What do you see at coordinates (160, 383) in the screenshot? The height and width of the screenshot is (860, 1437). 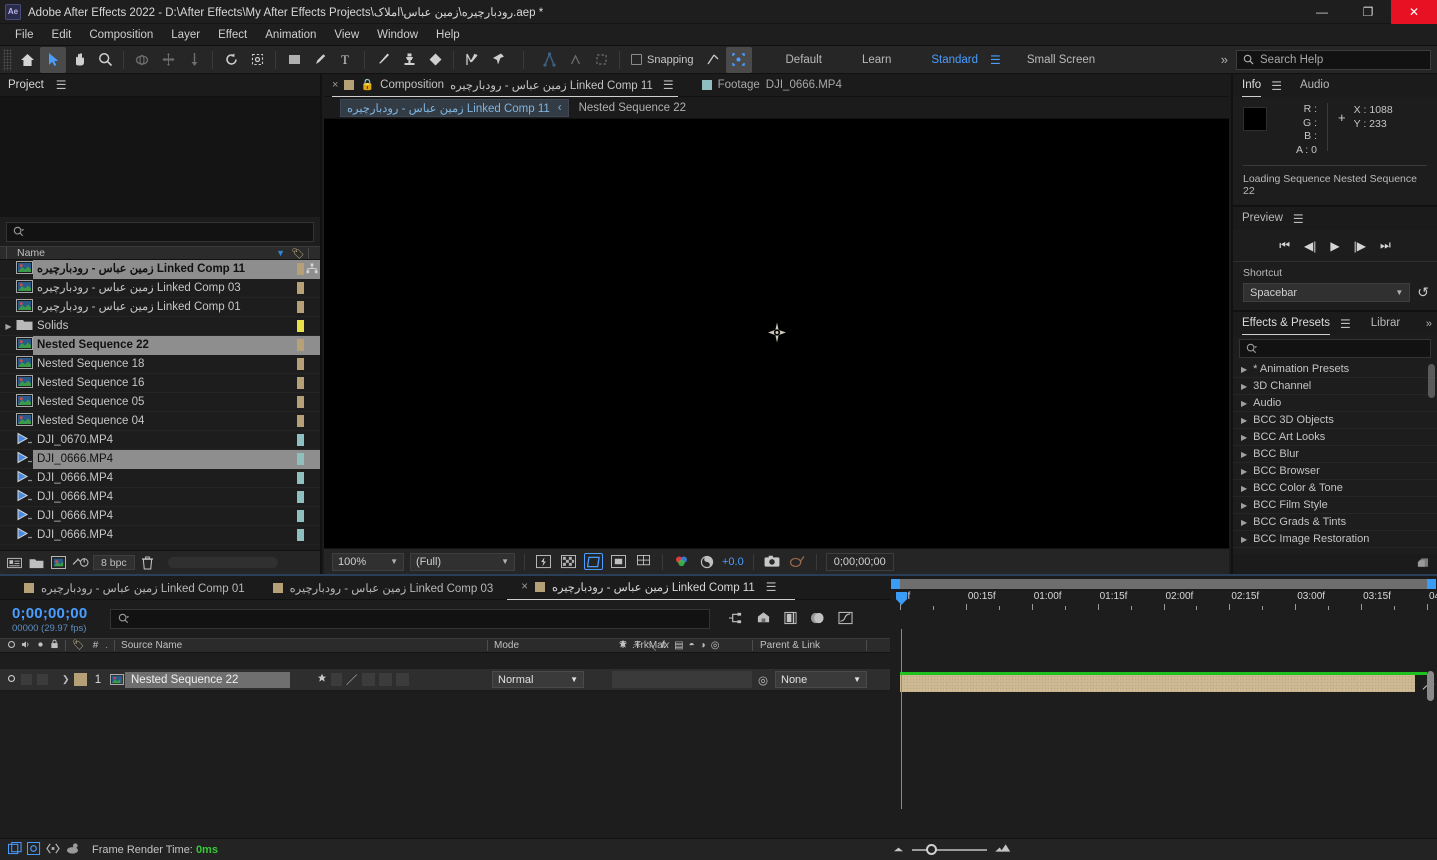 I see `project-item: Nested Sequence 16` at bounding box center [160, 383].